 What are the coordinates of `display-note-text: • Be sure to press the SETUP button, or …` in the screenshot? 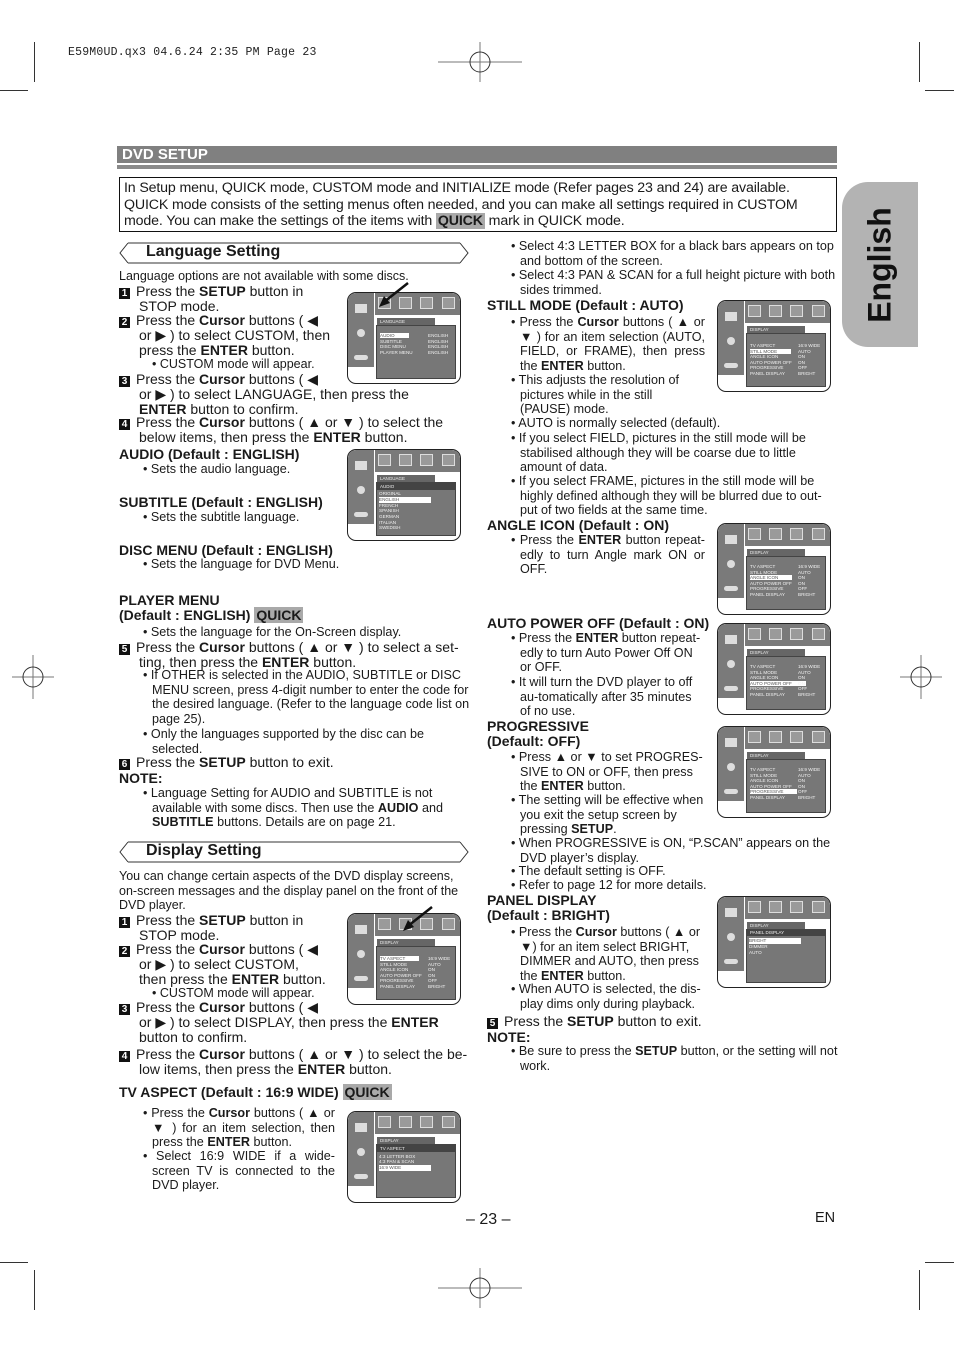 It's located at (674, 1058).